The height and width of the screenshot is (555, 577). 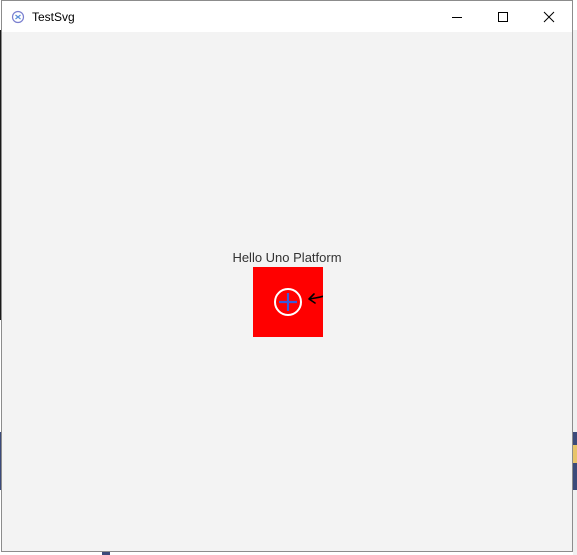 What do you see at coordinates (287, 16) in the screenshot?
I see `title-bar: TestSvg` at bounding box center [287, 16].